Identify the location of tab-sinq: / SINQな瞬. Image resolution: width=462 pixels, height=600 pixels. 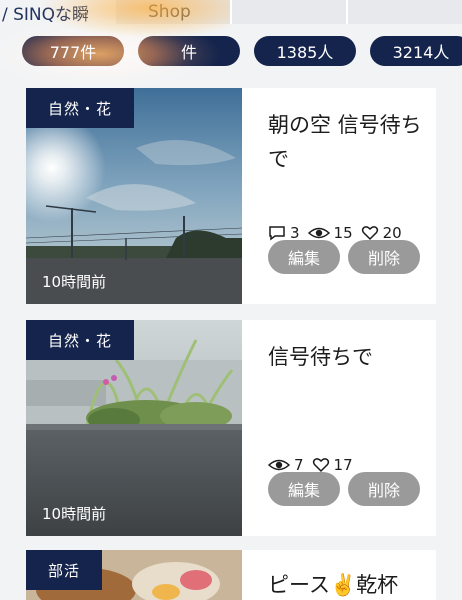
(58, 12).